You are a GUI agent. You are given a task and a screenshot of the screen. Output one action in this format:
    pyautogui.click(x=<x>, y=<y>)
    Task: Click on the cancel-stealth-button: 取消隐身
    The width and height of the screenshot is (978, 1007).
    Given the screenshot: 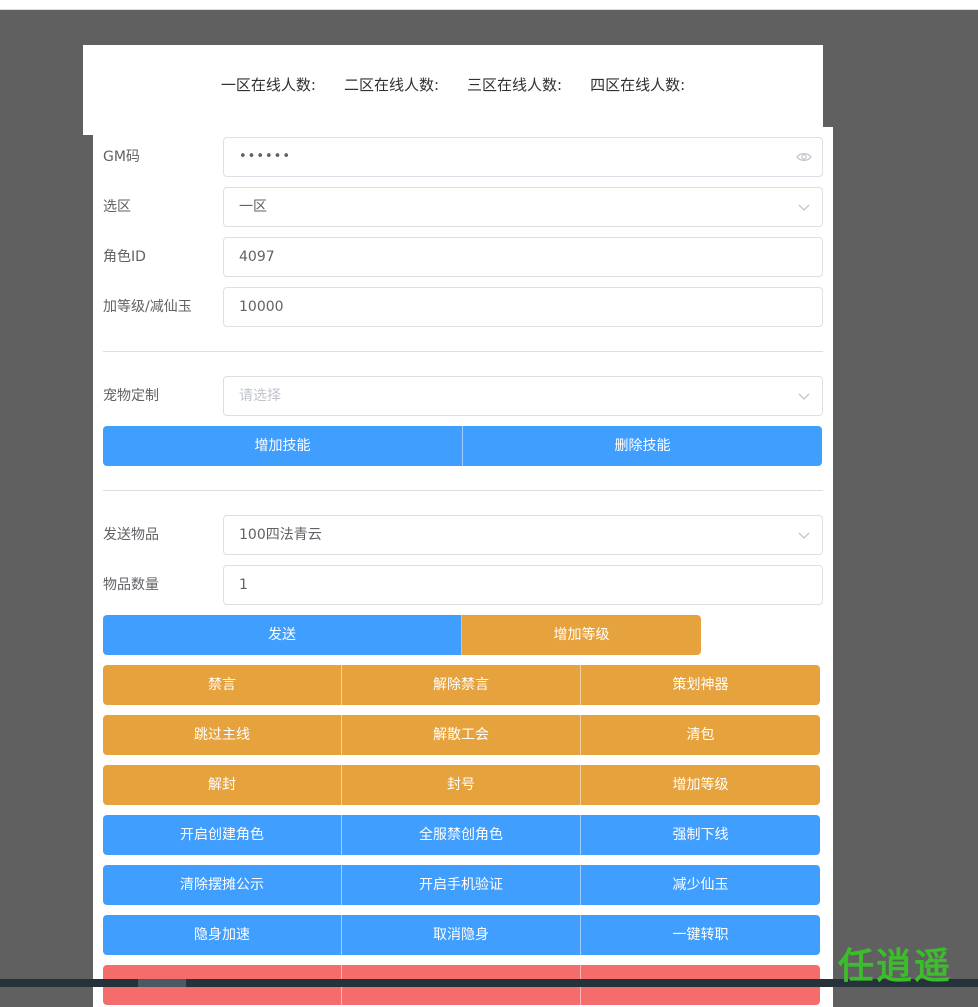 What is the action you would take?
    pyautogui.click(x=461, y=935)
    